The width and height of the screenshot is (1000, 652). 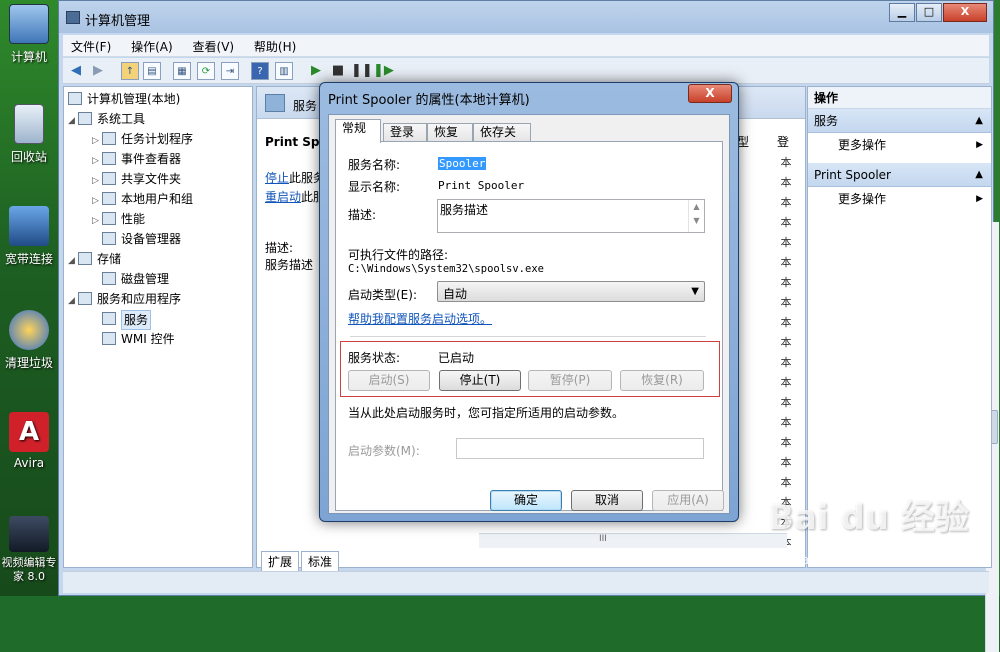 I want to click on more-actions-print-spooler: 更多操作 ▶, so click(x=899, y=199).